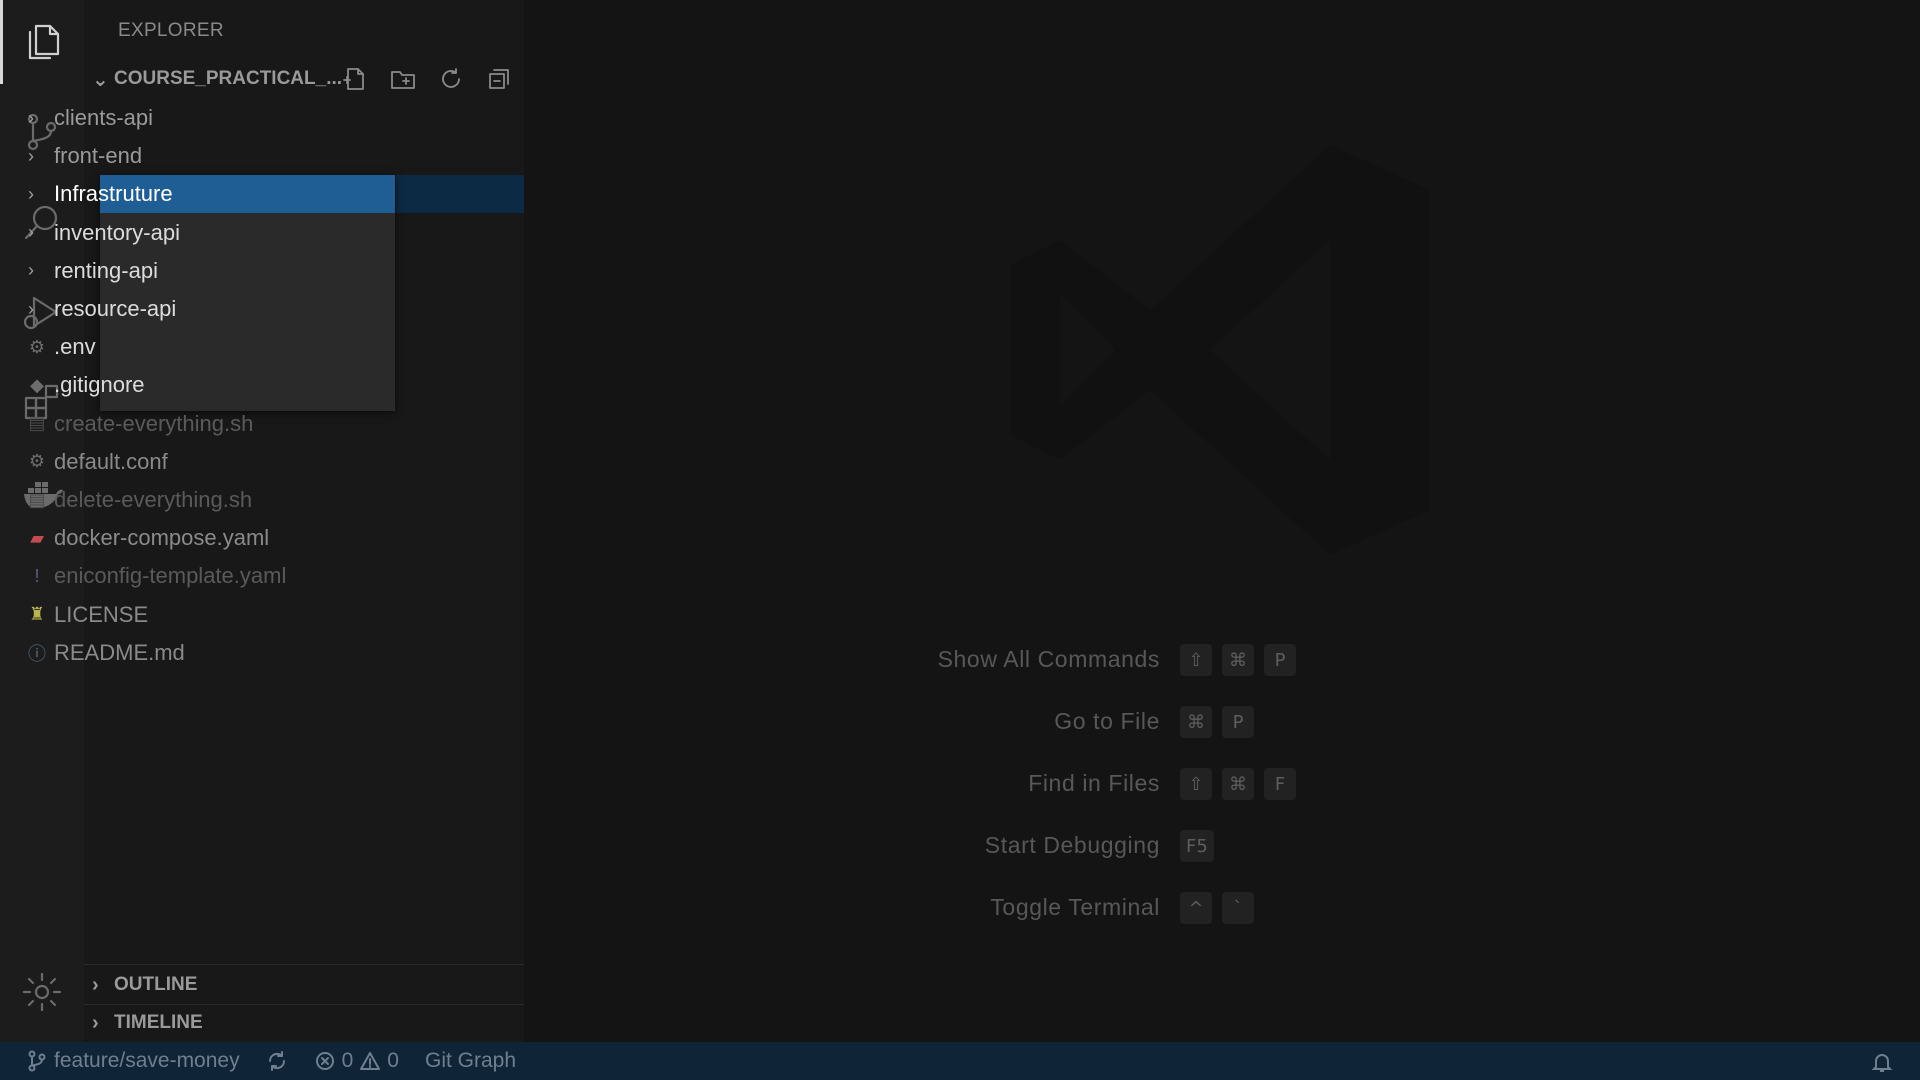 Image resolution: width=1920 pixels, height=1080 pixels. I want to click on shortcut-keys: ⇧ ⌘ F, so click(1238, 784).